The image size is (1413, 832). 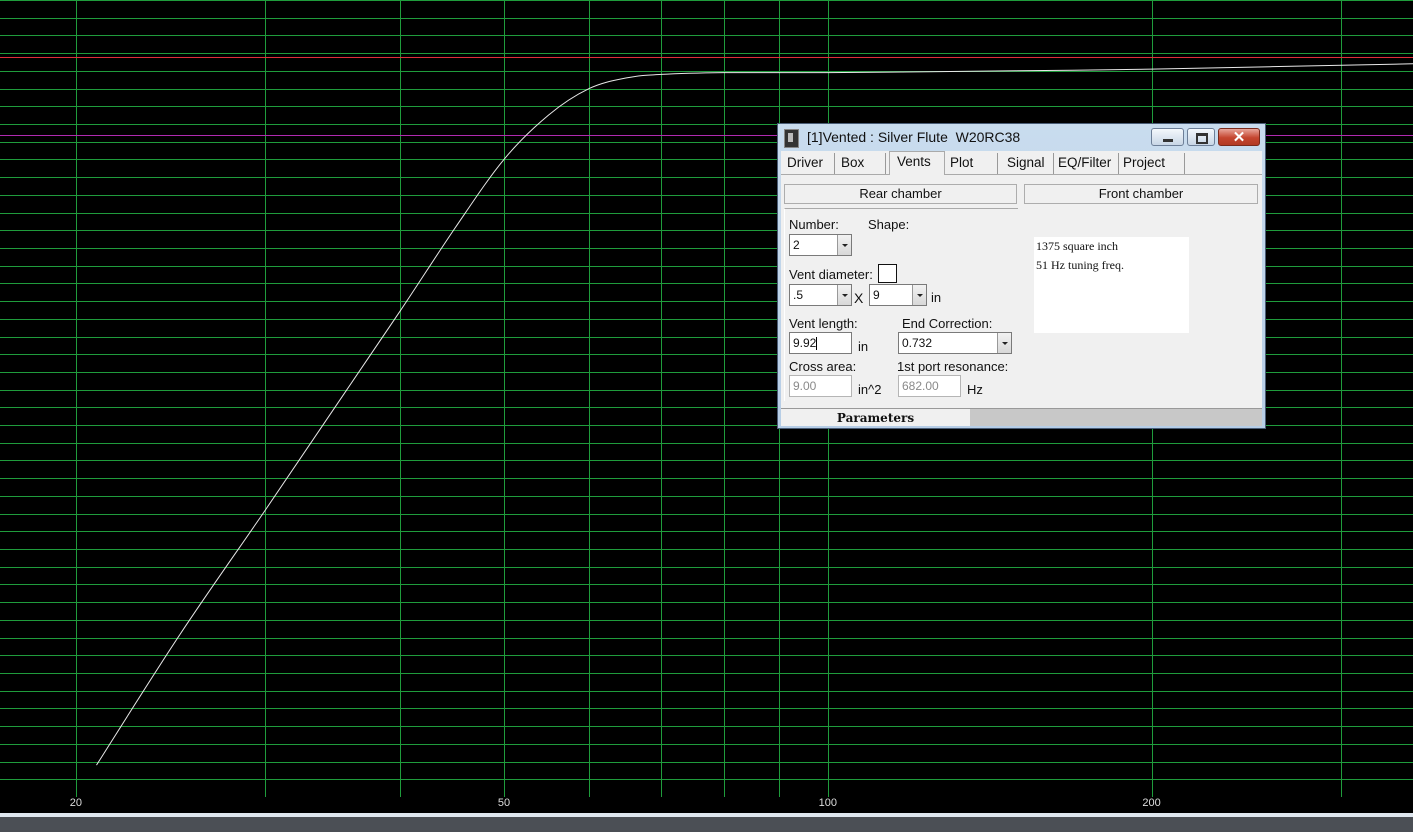 What do you see at coordinates (820, 386) in the screenshot?
I see `cross-area-field: 9.00` at bounding box center [820, 386].